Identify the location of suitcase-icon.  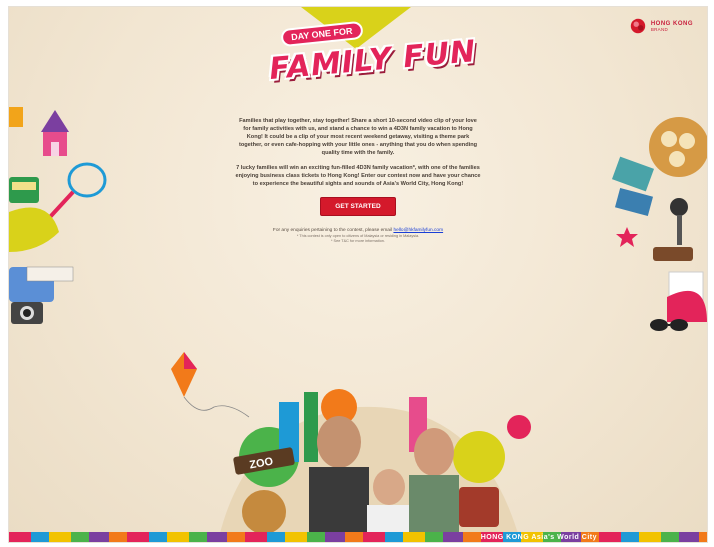
(479, 507).